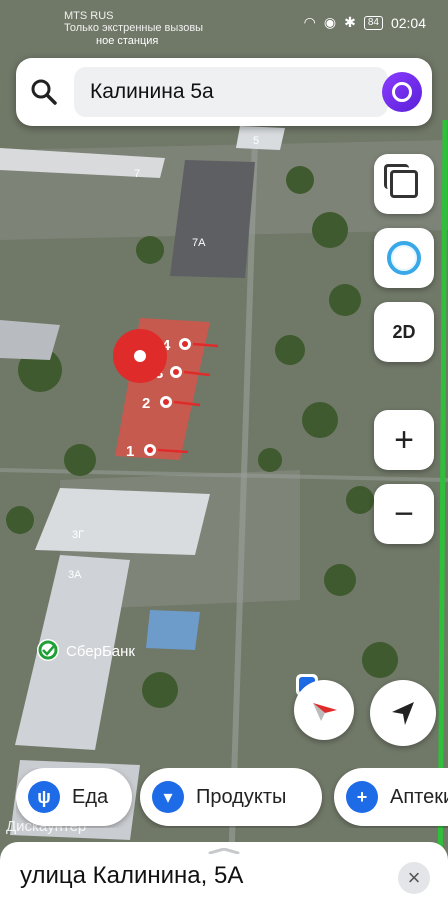 The width and height of the screenshot is (448, 900). I want to click on chip-pharmacy: + Аптеки, so click(391, 797).